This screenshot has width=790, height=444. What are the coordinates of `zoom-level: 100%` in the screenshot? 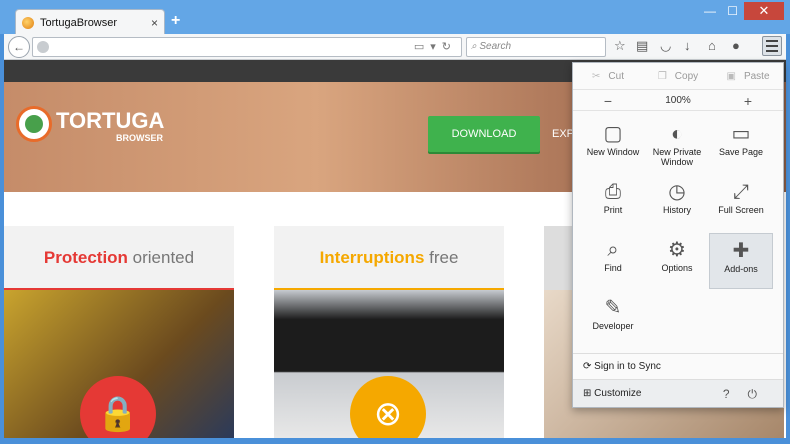 It's located at (678, 100).